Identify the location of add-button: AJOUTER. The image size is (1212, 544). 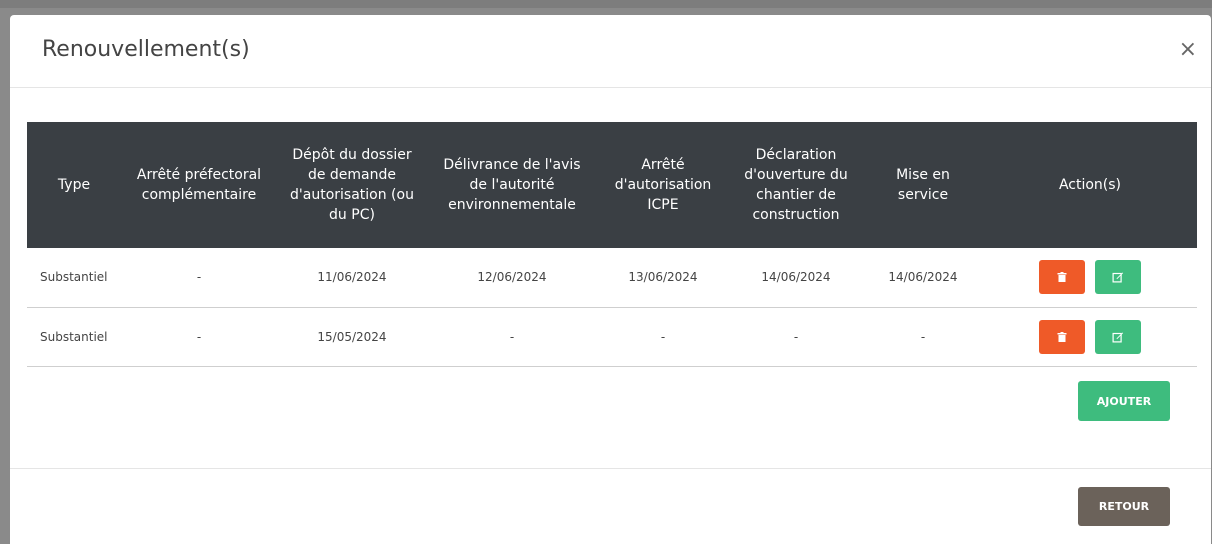
(1124, 401).